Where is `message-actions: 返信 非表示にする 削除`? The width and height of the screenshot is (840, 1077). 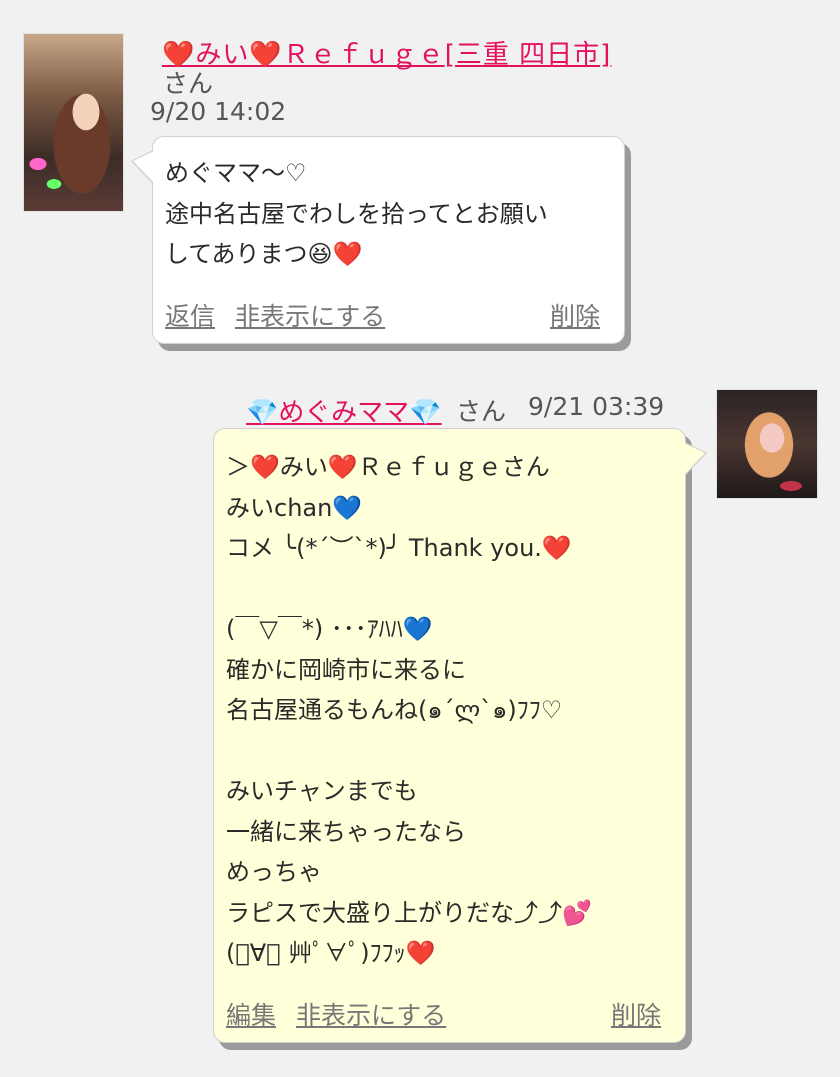
message-actions: 返信 非表示にする 削除 is located at coordinates (382, 315).